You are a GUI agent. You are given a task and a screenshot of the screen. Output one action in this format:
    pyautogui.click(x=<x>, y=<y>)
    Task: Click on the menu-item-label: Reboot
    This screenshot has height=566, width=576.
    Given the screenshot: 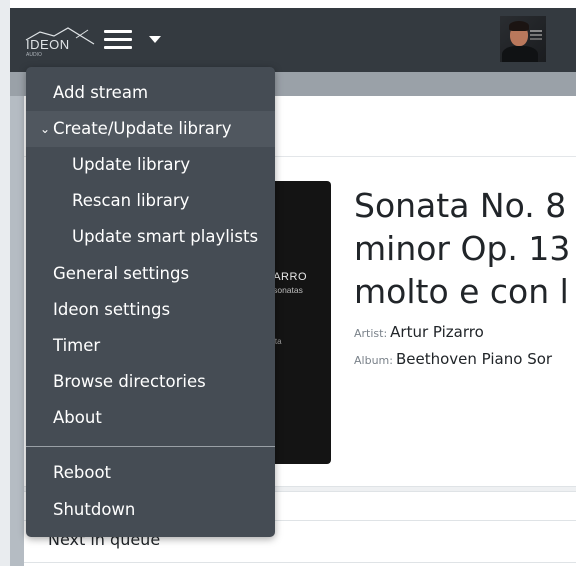 What is the action you would take?
    pyautogui.click(x=82, y=472)
    